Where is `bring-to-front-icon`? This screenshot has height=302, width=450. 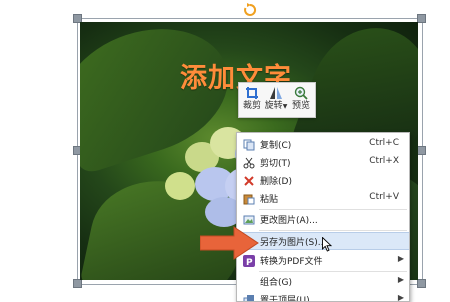
bring-to-front-icon is located at coordinates (248, 298).